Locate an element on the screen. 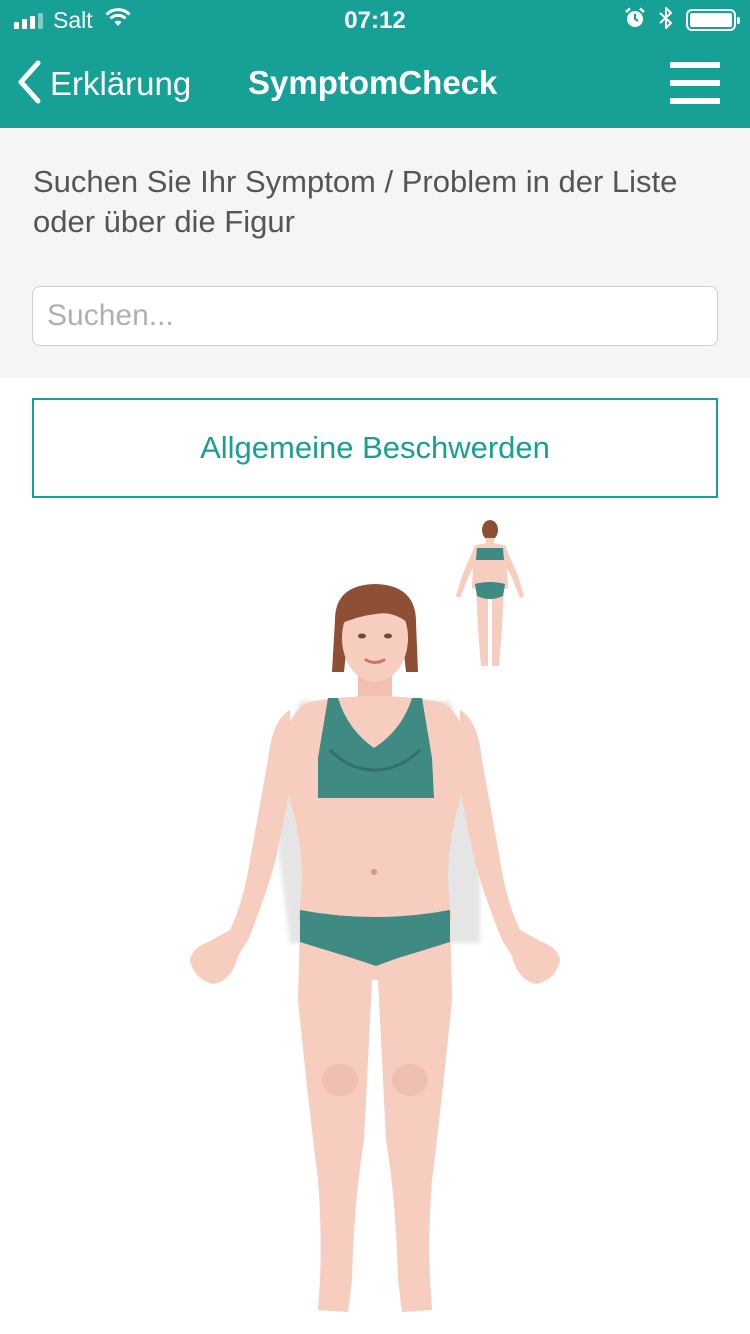 The width and height of the screenshot is (750, 1334). back-label: Erklärung is located at coordinates (121, 83).